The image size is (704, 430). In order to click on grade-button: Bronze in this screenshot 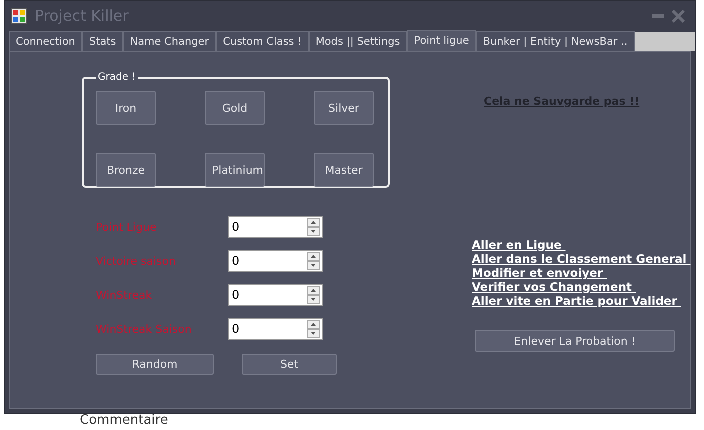, I will do `click(126, 170)`.